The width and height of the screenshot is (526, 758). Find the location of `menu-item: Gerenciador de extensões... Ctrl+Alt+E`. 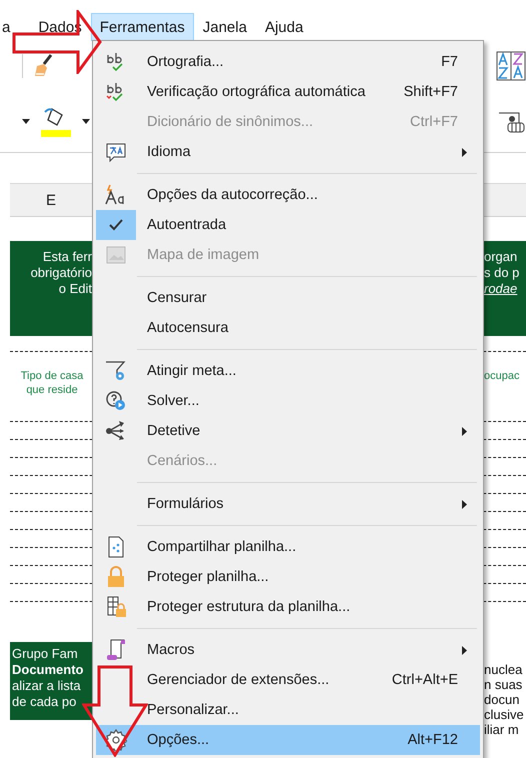

menu-item: Gerenciador de extensões... Ctrl+Alt+E is located at coordinates (288, 680).